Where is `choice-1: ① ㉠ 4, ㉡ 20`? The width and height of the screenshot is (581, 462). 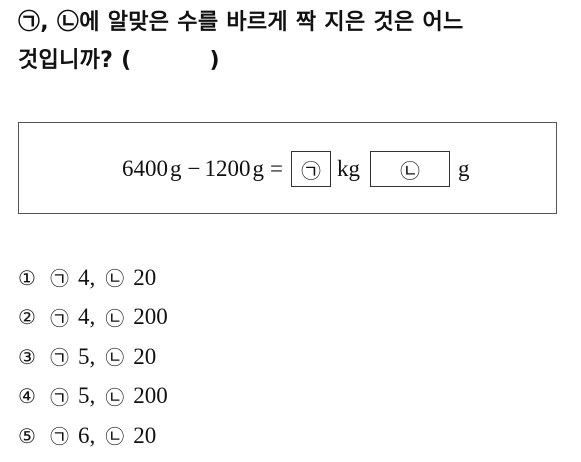 choice-1: ① ㉠ 4, ㉡ 20 is located at coordinates (93, 278).